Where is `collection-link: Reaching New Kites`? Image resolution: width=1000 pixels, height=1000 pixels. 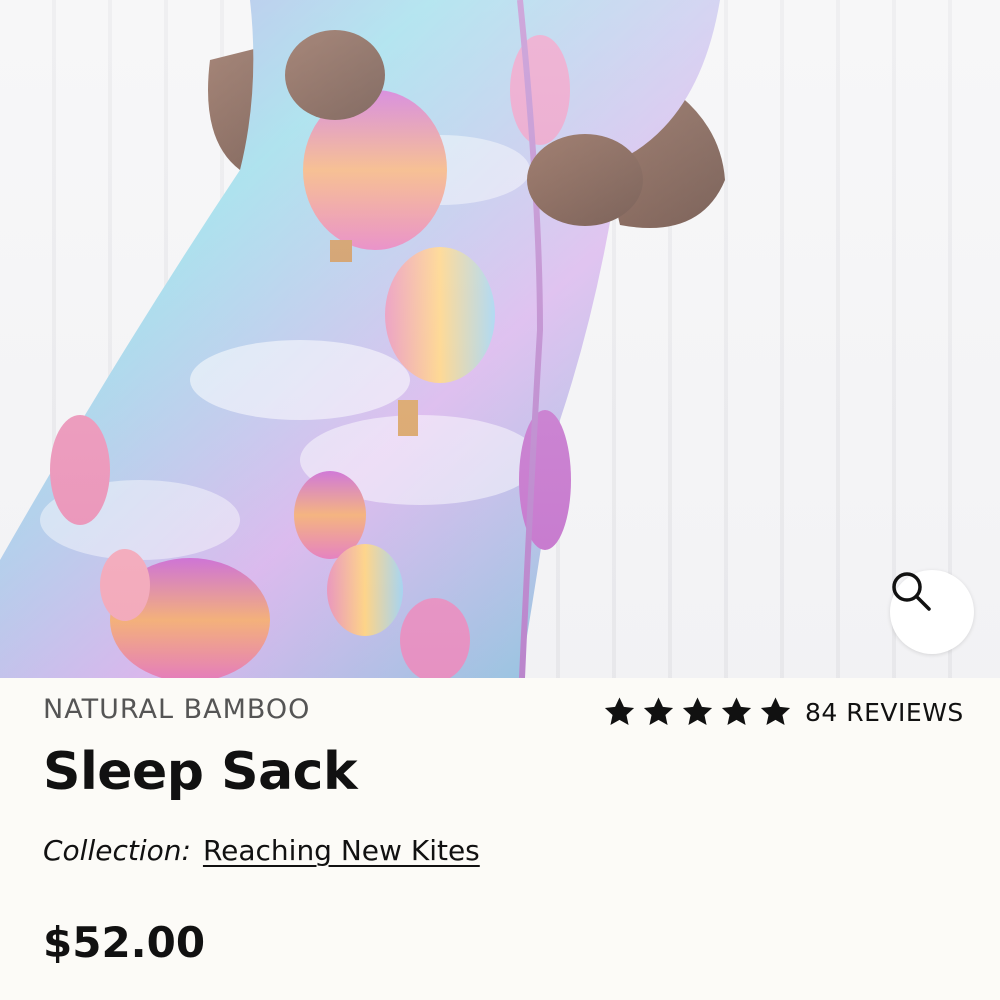 collection-link: Reaching New Kites is located at coordinates (341, 850).